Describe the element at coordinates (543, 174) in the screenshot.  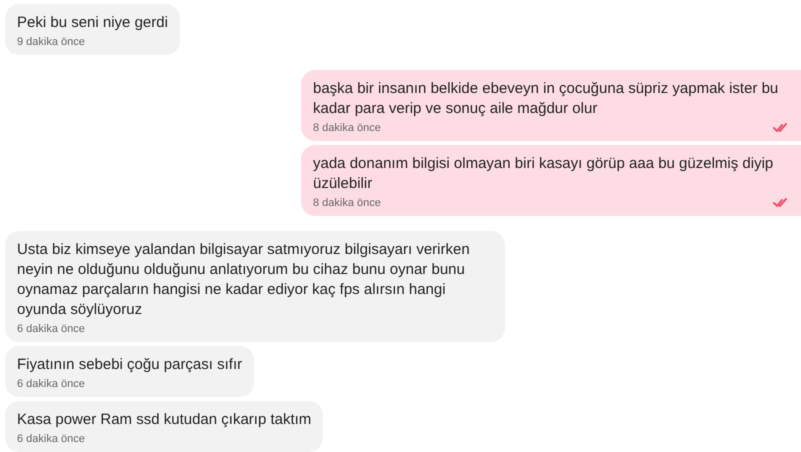
I see `message-text: yada donanım bilgisi olmayan biri kasayı görüp aaa bu güzelmiş diyip üzülebilir` at that location.